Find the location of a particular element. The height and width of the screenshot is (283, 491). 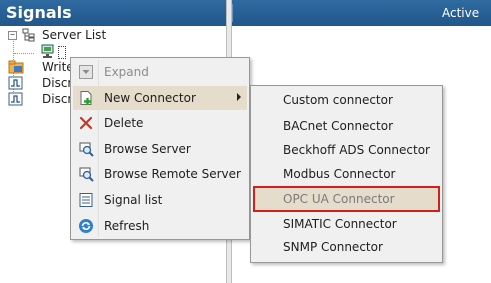

submenu-item-snmp-connector: SNMP Connector is located at coordinates (346, 247).